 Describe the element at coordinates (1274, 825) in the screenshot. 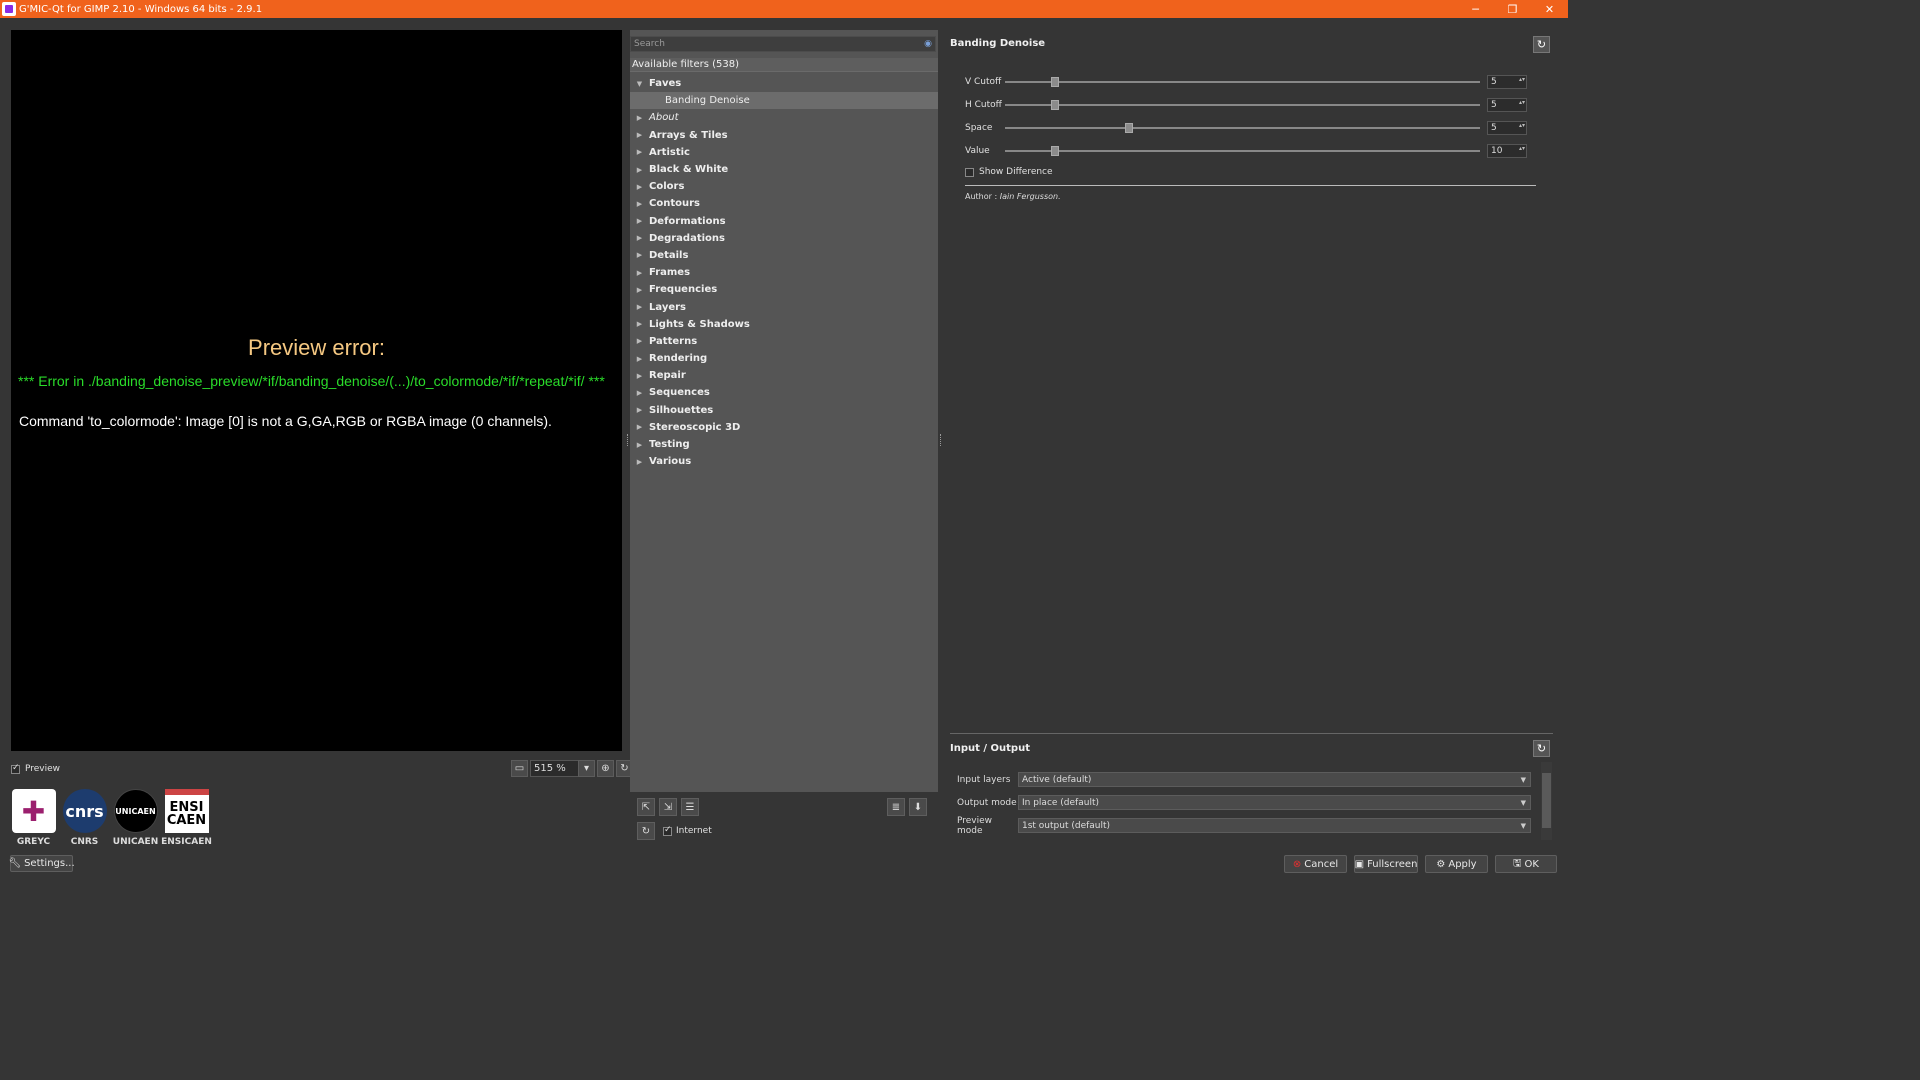

I see `io-select: 1st output (default) ▼` at that location.